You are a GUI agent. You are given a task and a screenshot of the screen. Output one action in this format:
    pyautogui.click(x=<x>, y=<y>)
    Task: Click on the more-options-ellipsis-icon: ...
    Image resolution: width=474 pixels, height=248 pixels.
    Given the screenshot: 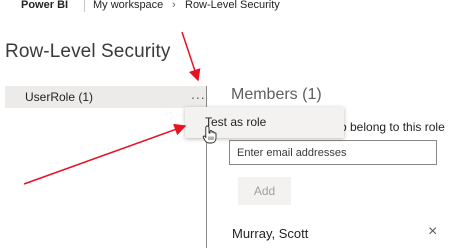 What is the action you would take?
    pyautogui.click(x=198, y=94)
    